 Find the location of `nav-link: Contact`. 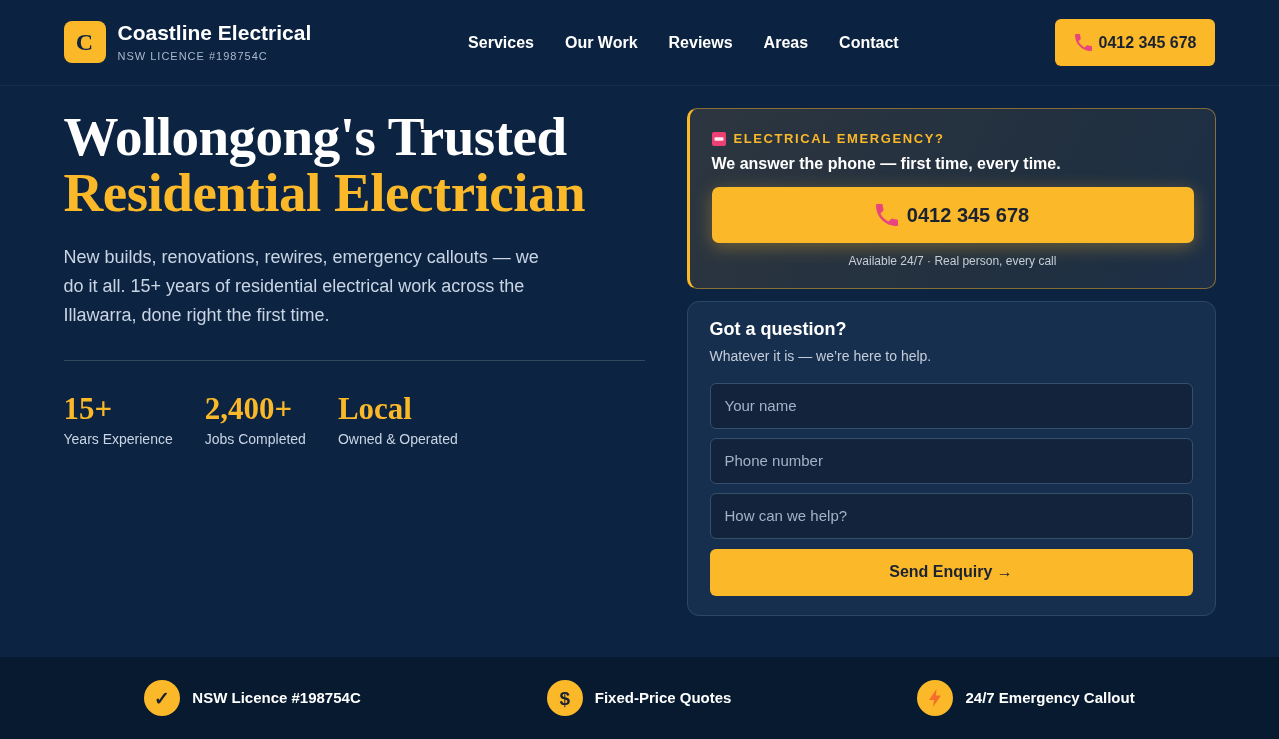

nav-link: Contact is located at coordinates (869, 42).